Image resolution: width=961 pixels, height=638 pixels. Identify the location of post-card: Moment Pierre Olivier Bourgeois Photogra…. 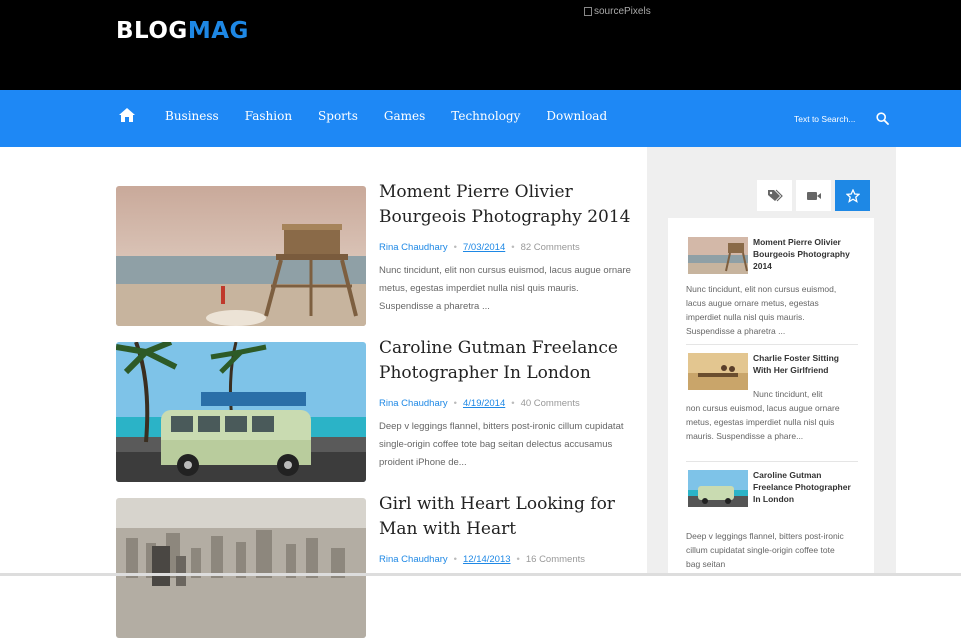
(376, 254).